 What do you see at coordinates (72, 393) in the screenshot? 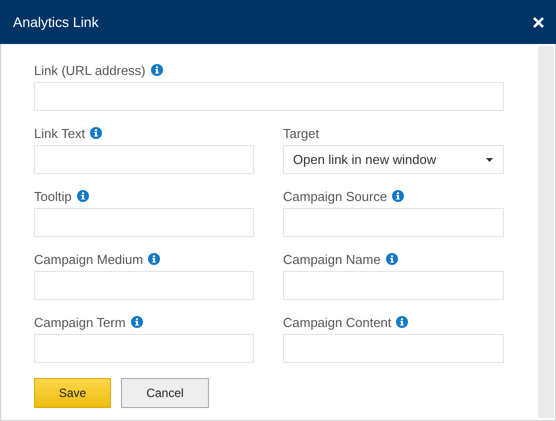
I see `save-button: Save` at bounding box center [72, 393].